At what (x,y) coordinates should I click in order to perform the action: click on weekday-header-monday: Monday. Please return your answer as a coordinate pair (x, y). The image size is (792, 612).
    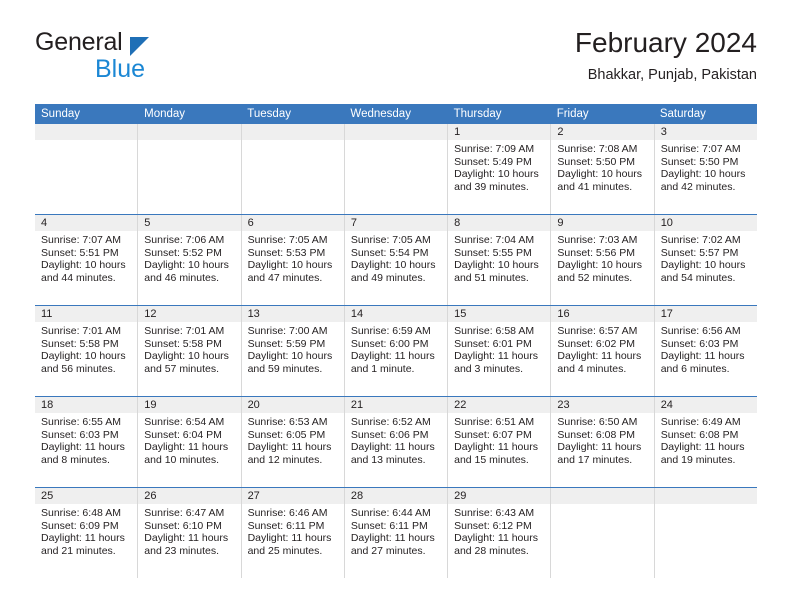
    Looking at the image, I should click on (165, 114).